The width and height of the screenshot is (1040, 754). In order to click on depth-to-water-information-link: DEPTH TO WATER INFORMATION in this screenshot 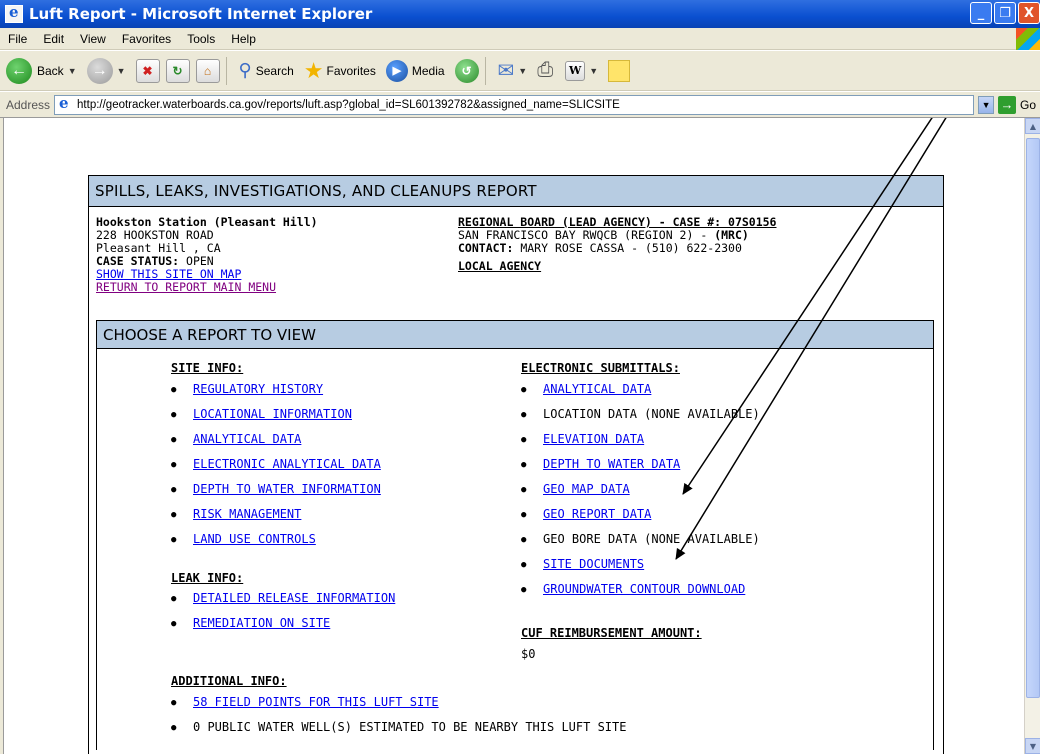, I will do `click(287, 489)`.